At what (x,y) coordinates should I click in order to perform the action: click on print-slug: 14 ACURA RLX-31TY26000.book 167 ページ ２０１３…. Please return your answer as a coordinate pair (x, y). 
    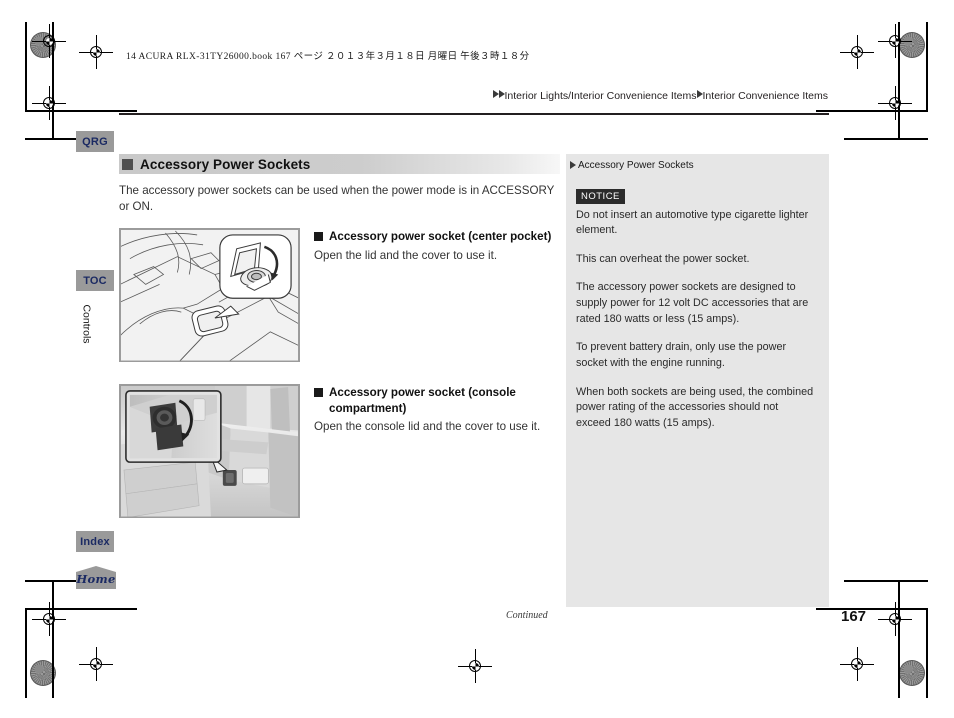
    Looking at the image, I should click on (328, 57).